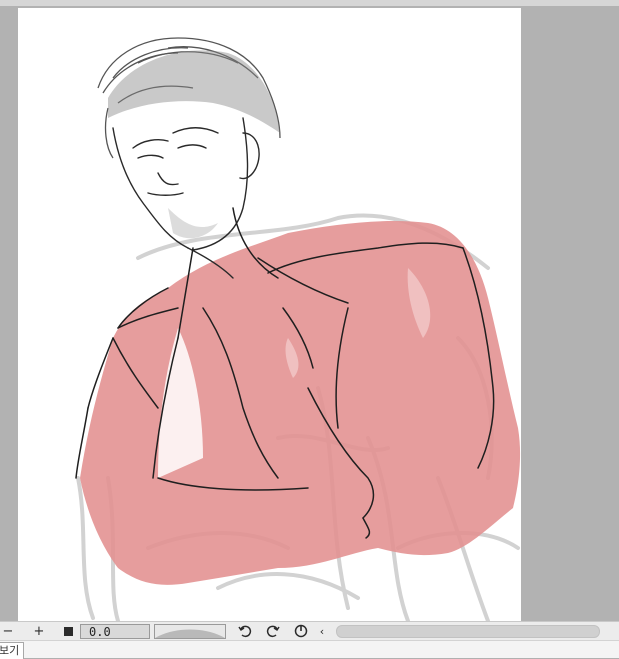 Image resolution: width=619 pixels, height=659 pixels. I want to click on canvas-statusbar: − + 0.0 ‹, so click(309, 630).